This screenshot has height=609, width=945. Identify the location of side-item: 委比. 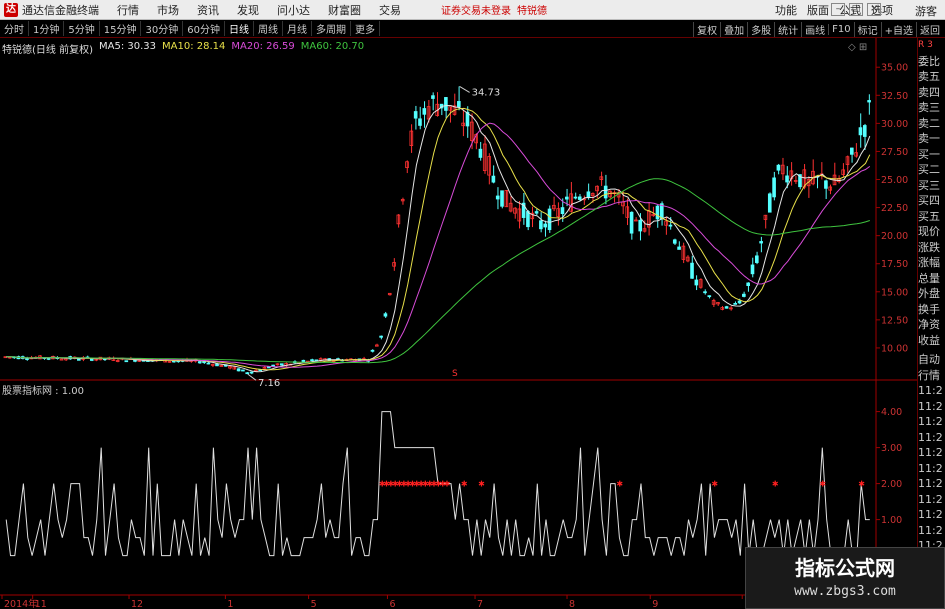
(929, 61).